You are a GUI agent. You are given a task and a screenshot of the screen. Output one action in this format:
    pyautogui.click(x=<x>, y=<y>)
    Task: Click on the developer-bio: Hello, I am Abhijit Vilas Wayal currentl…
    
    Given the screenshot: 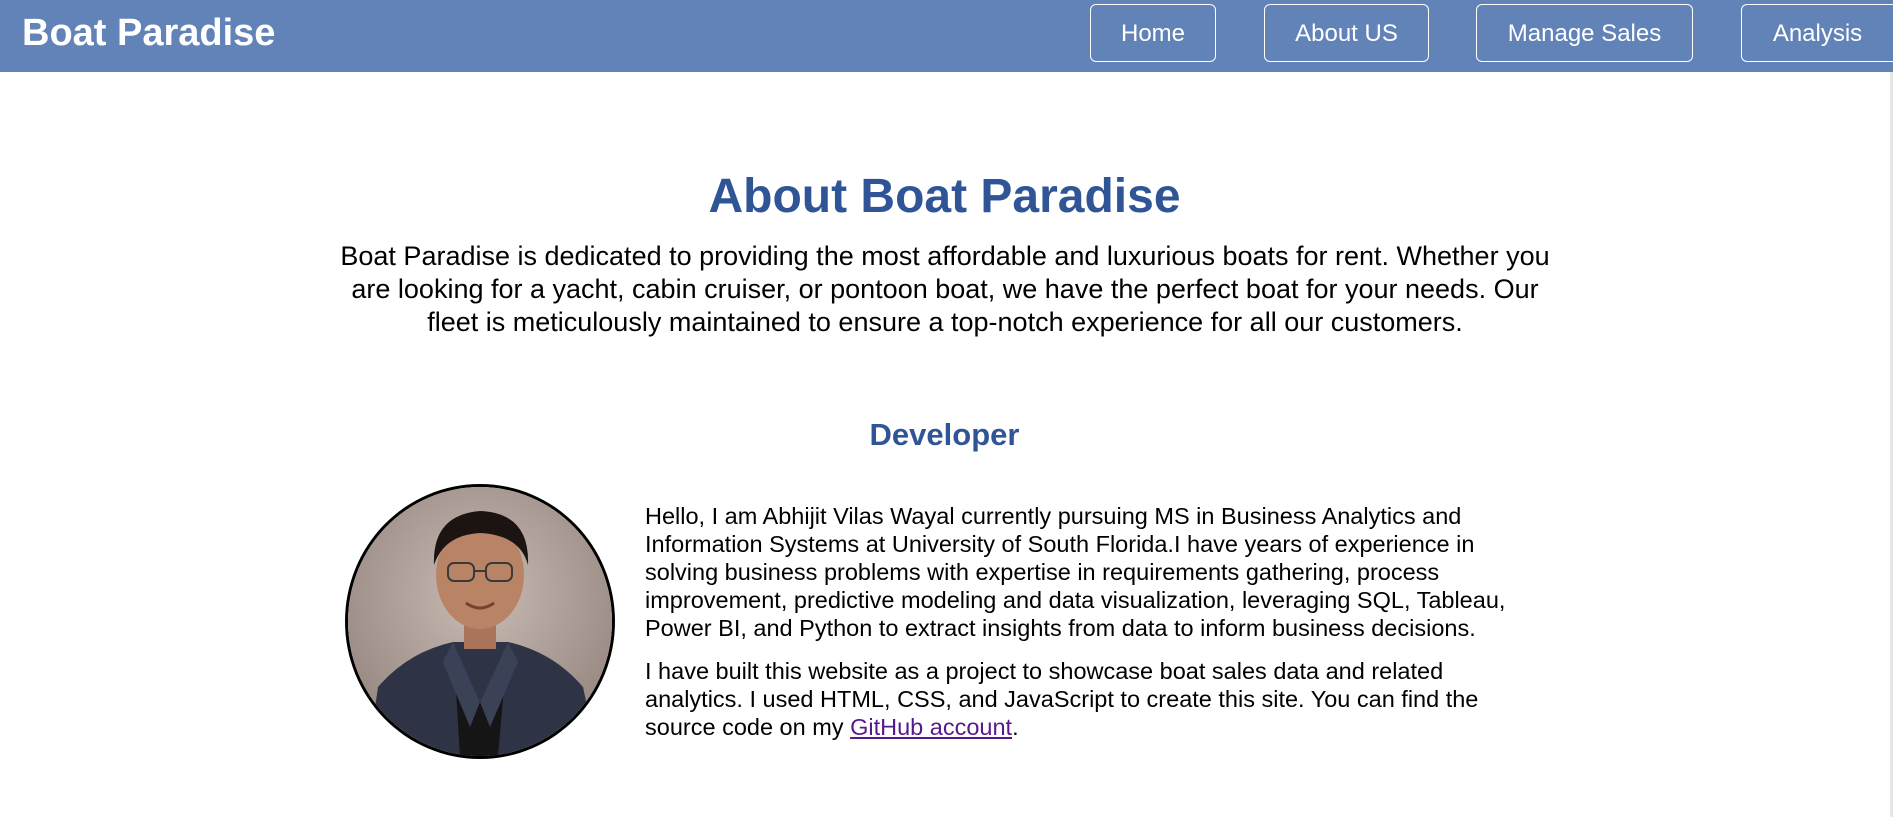 What is the action you would take?
    pyautogui.click(x=1085, y=629)
    